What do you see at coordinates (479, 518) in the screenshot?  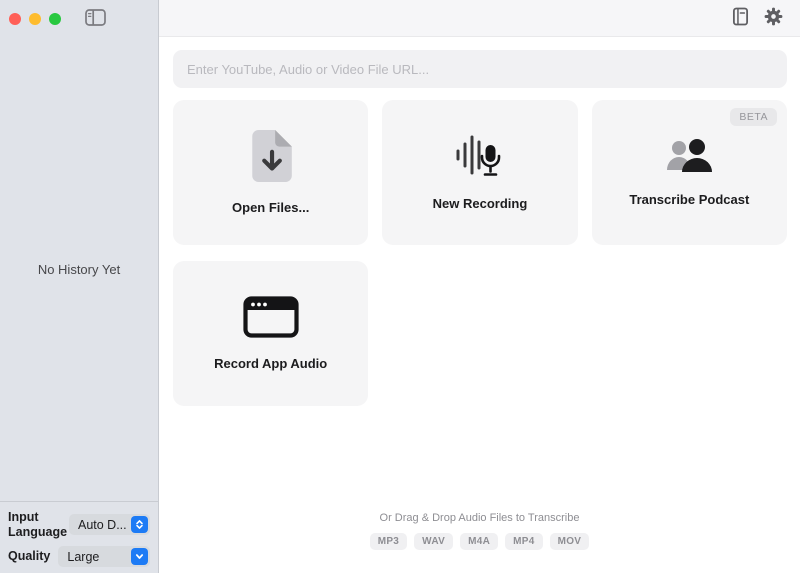 I see `dropzone-hint: Or Drag & Drop Audio Files to Transcribe` at bounding box center [479, 518].